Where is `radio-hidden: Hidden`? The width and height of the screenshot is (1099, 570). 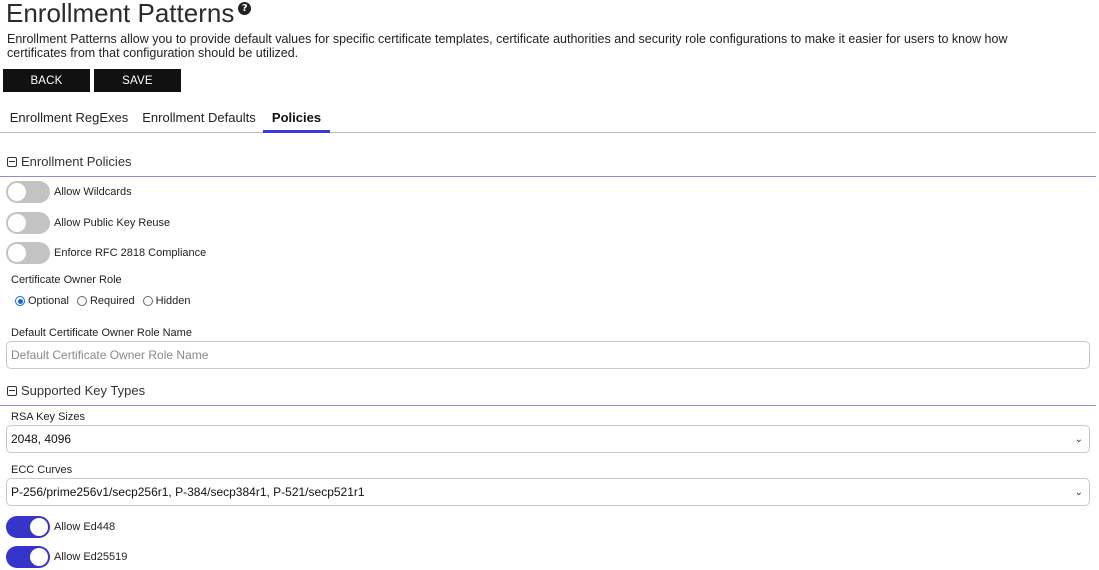
radio-hidden: Hidden is located at coordinates (166, 301).